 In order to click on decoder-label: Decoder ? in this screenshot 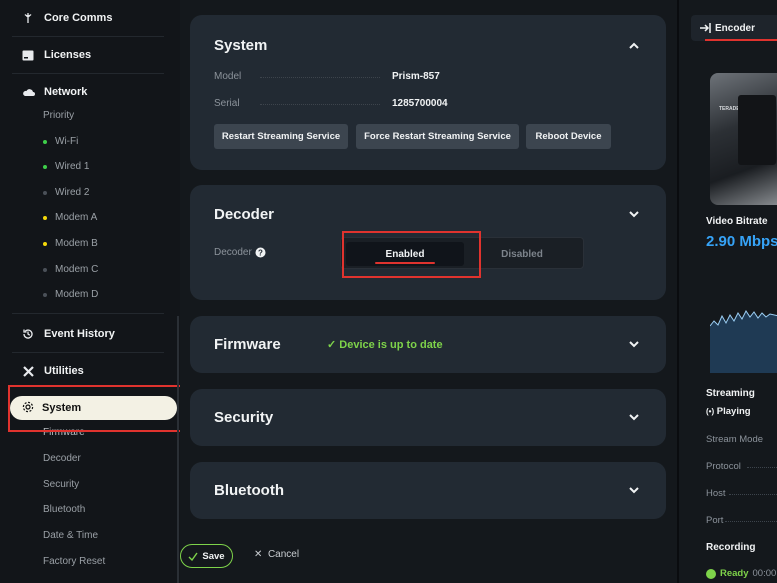, I will do `click(240, 252)`.